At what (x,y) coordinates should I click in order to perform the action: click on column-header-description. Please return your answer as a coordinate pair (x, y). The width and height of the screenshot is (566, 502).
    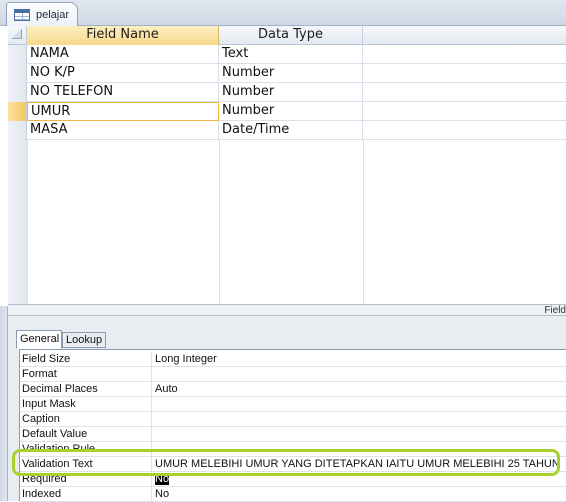
    Looking at the image, I should click on (464, 35).